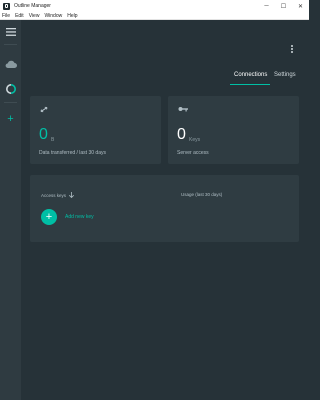  I want to click on window-title-bar: Outline Manager ─ ☐ ✕, so click(154, 6).